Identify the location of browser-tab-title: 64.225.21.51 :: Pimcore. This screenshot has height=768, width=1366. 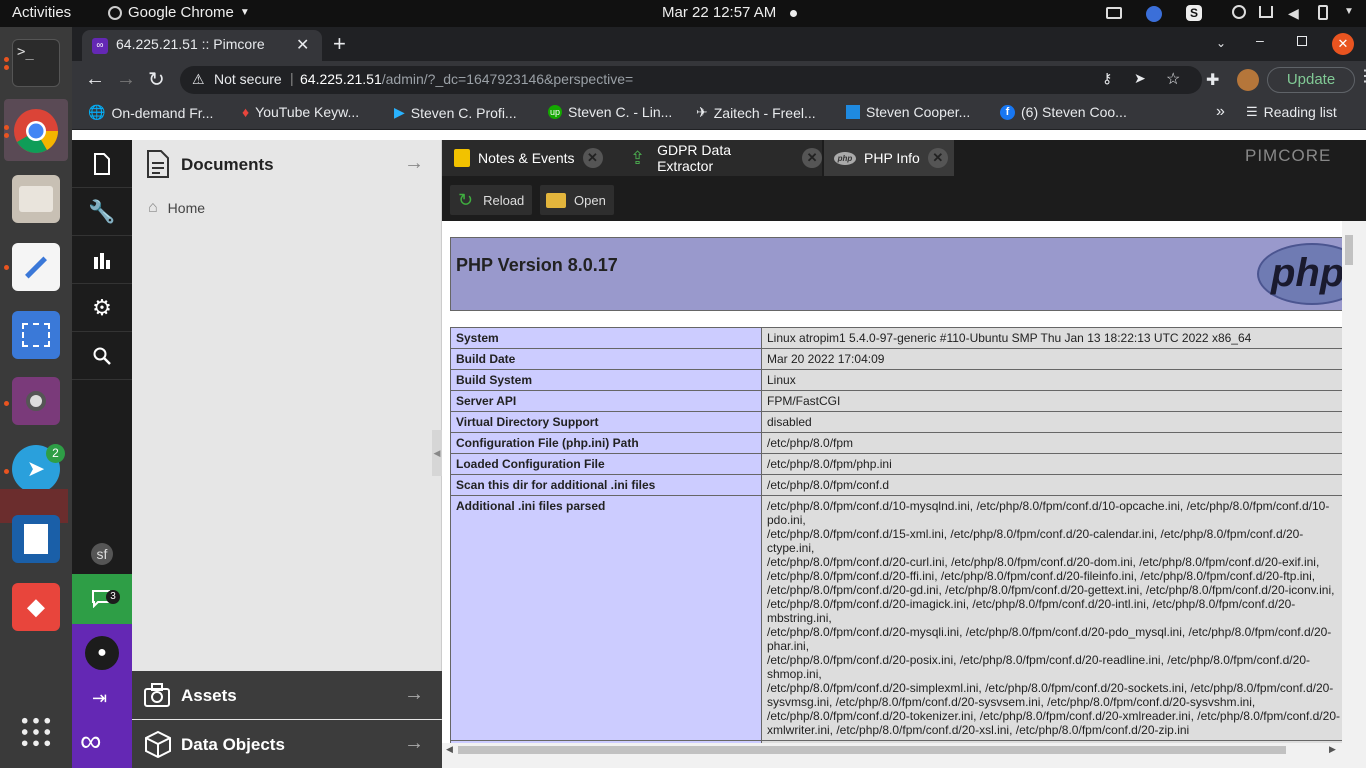
(190, 44).